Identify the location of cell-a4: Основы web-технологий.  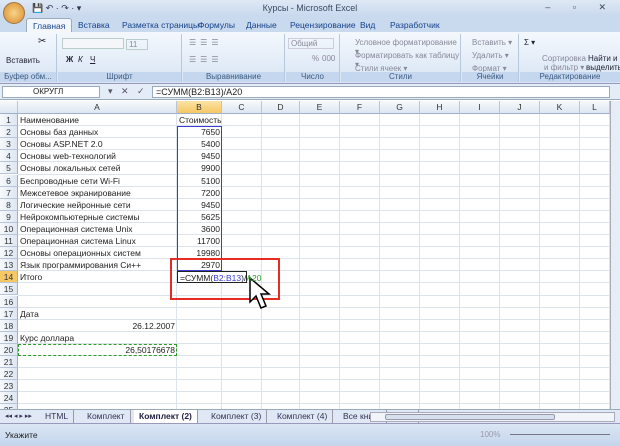
(97, 156).